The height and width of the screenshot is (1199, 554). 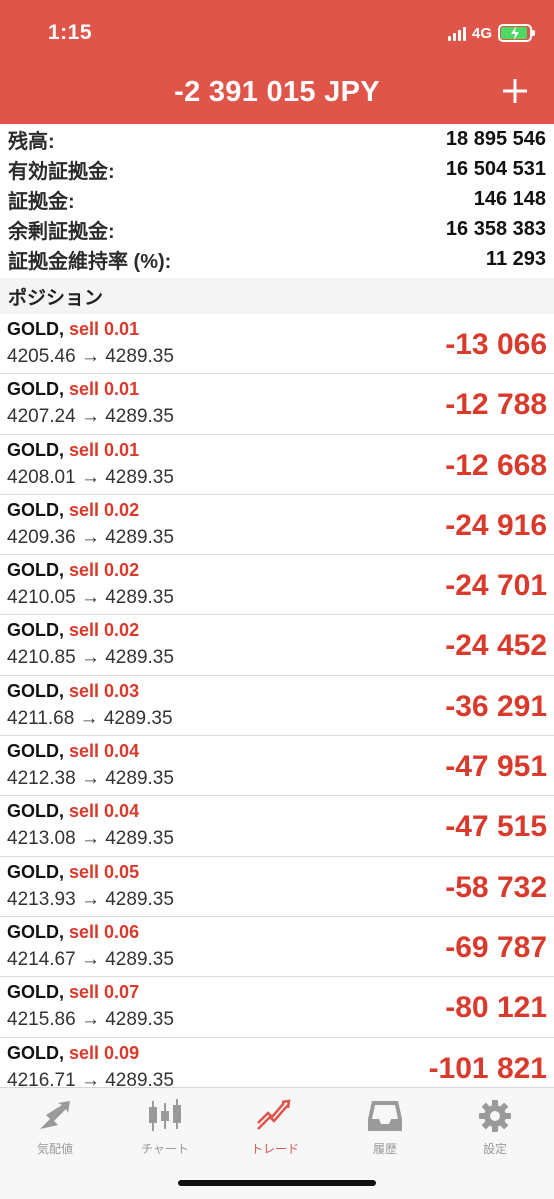 What do you see at coordinates (277, 62) in the screenshot?
I see `app-header: 1:15 4G -2 391 015 JPY` at bounding box center [277, 62].